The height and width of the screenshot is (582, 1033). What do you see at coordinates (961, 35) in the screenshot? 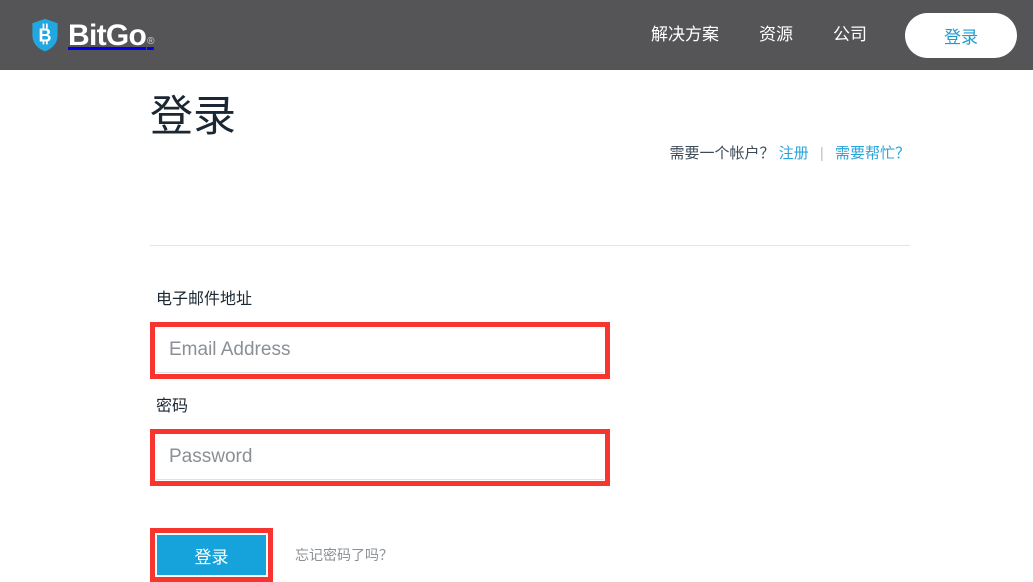
I see `header-login-button: 登录` at bounding box center [961, 35].